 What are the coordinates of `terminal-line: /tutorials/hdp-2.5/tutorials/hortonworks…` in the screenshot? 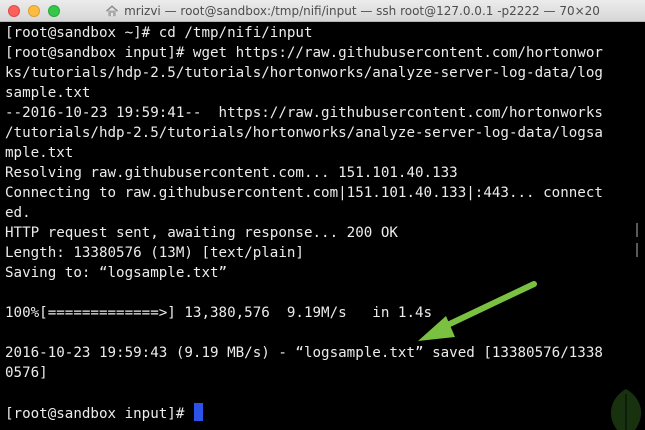 It's located at (304, 133).